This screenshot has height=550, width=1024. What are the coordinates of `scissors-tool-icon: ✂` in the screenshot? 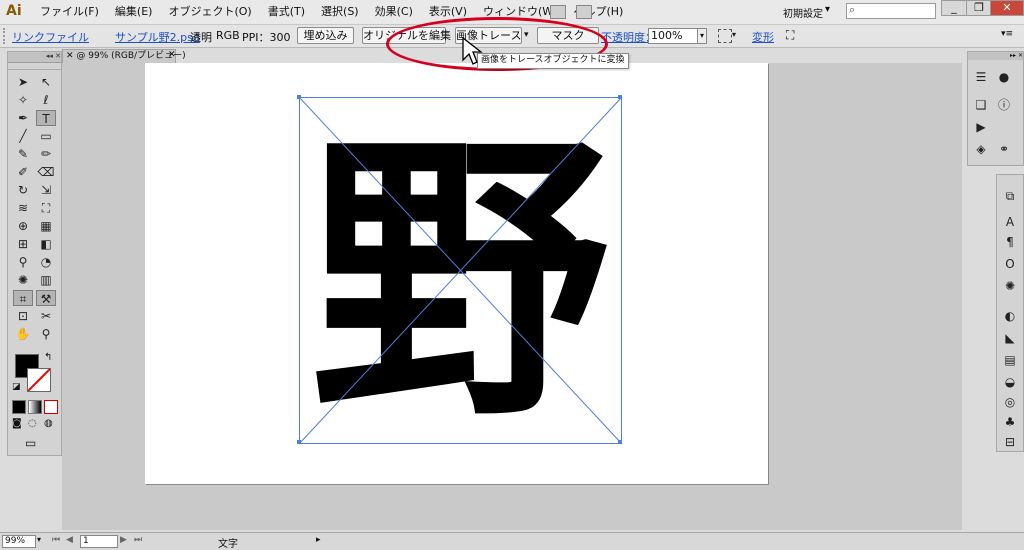 It's located at (46, 316).